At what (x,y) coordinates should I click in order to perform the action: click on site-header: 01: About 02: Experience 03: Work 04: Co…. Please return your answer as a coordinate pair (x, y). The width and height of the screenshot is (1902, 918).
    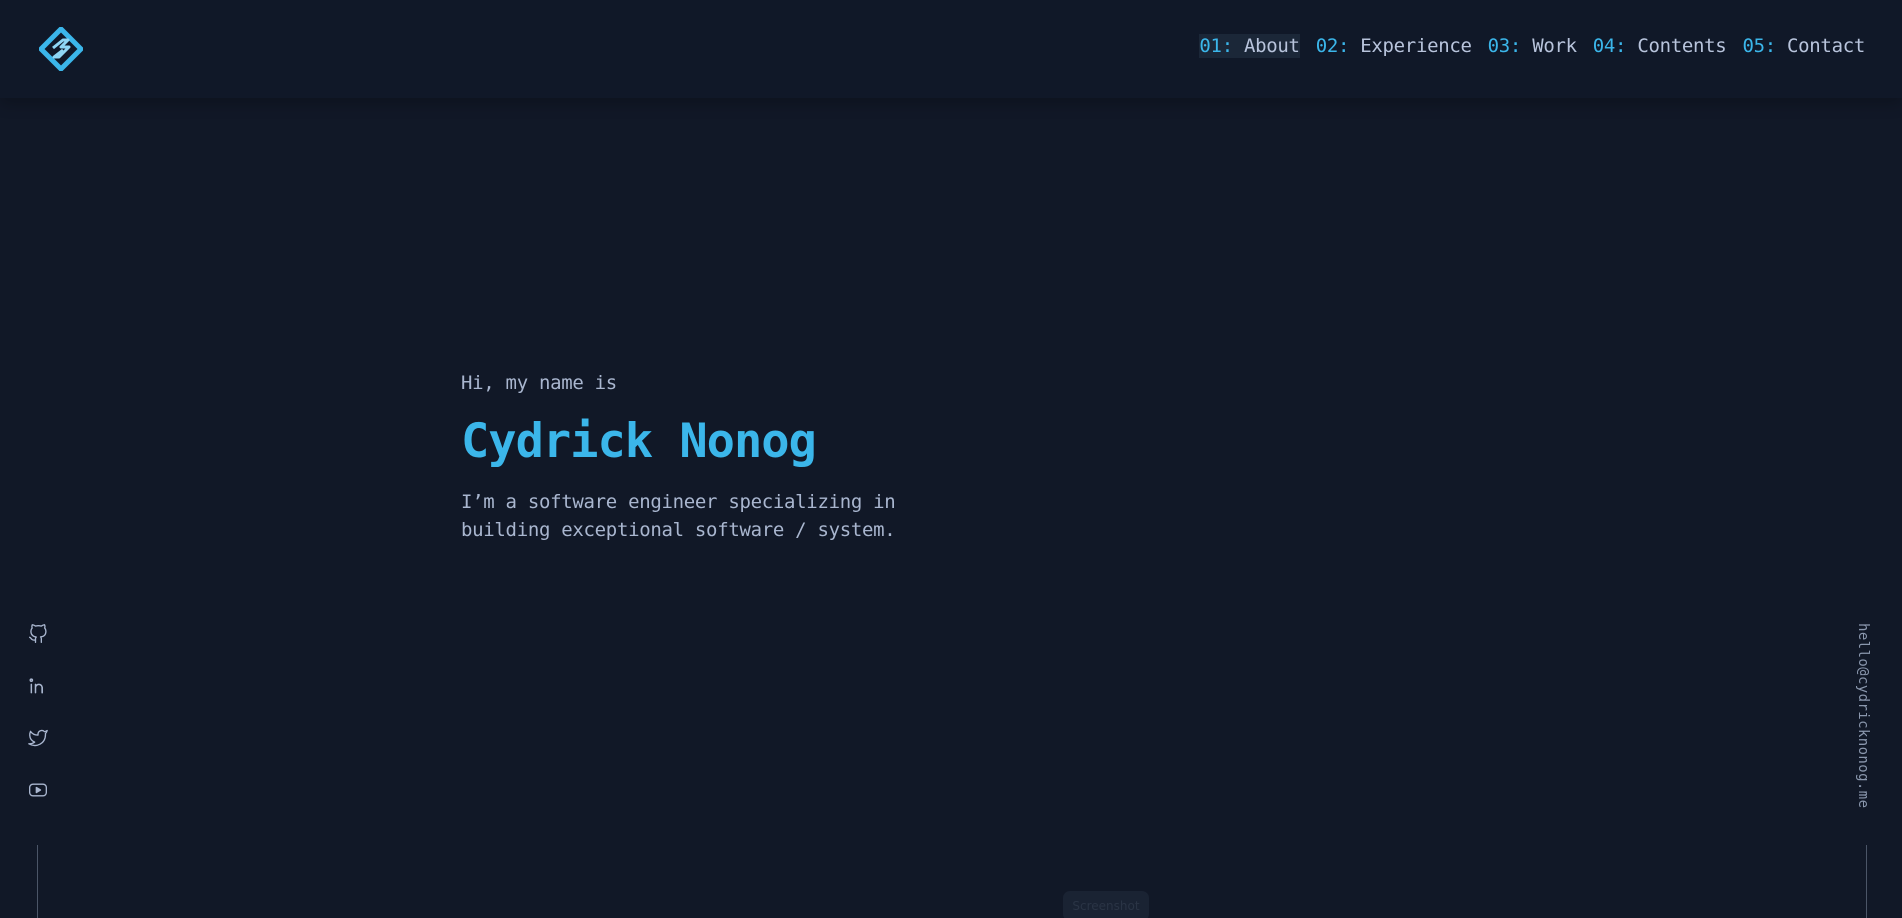
    Looking at the image, I should click on (951, 49).